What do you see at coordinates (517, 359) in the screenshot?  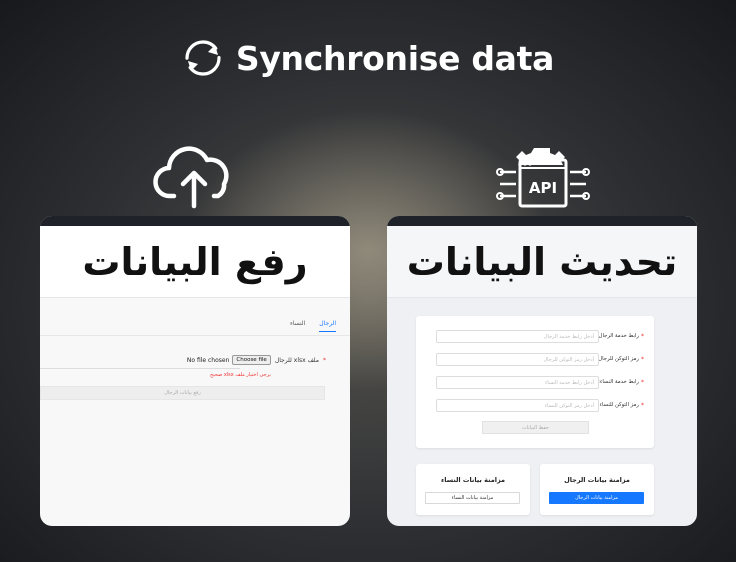 I see `men-token-input: أدخل رمز التوكن للرجال` at bounding box center [517, 359].